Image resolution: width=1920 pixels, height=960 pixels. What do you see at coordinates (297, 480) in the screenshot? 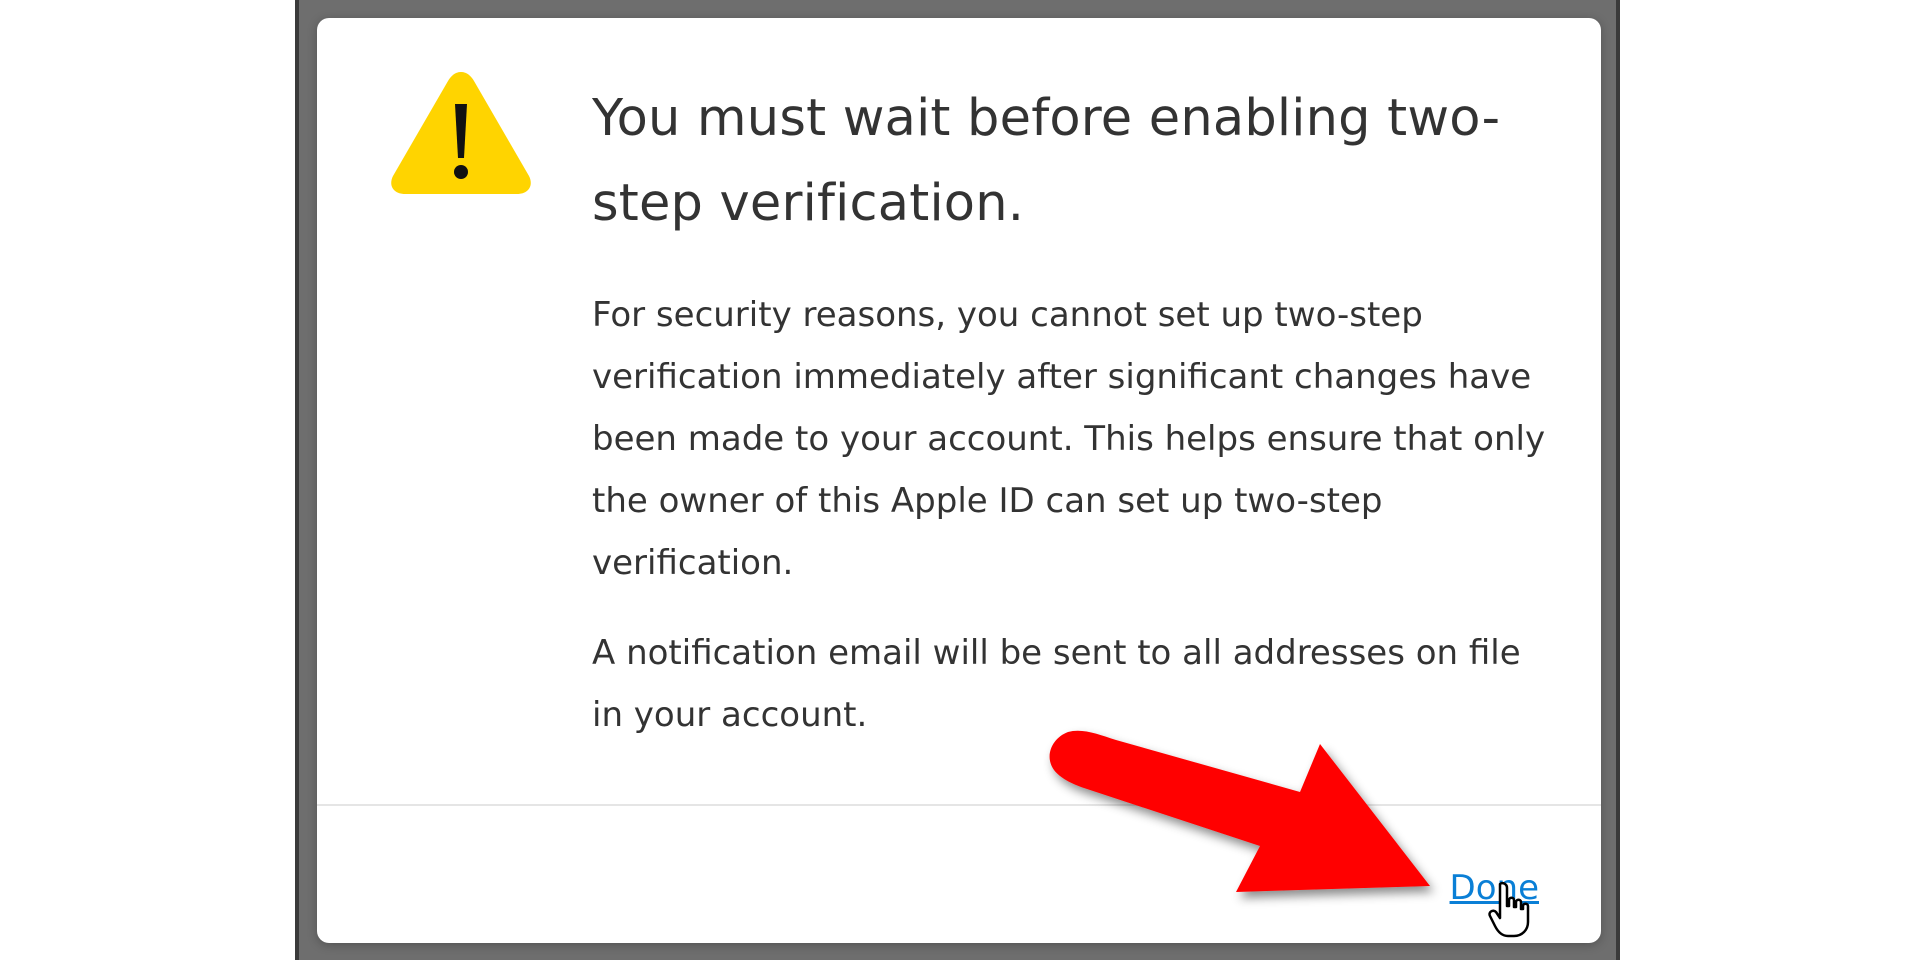
I see `backdrop-left-edge` at bounding box center [297, 480].